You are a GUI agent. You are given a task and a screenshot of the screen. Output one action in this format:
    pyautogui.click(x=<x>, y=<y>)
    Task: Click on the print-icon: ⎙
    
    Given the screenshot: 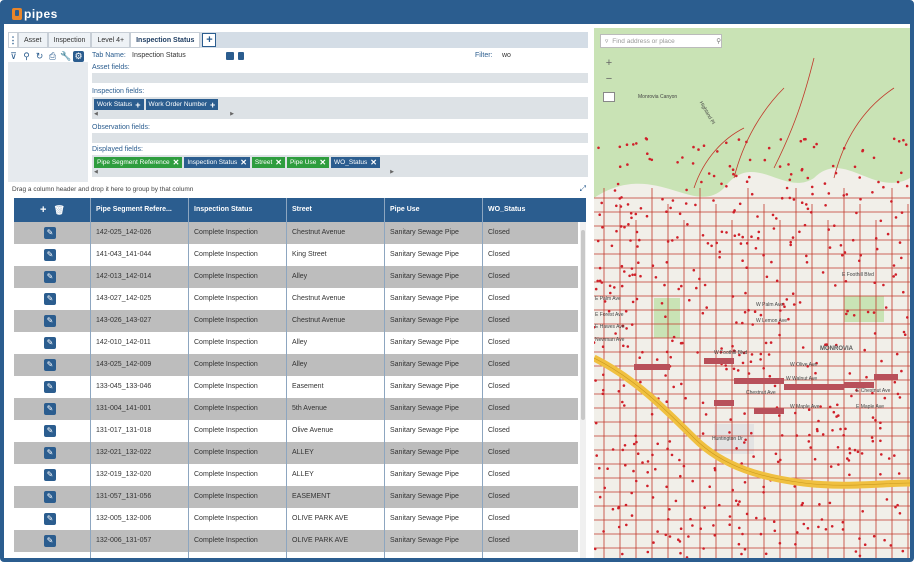 What is the action you would take?
    pyautogui.click(x=52, y=56)
    